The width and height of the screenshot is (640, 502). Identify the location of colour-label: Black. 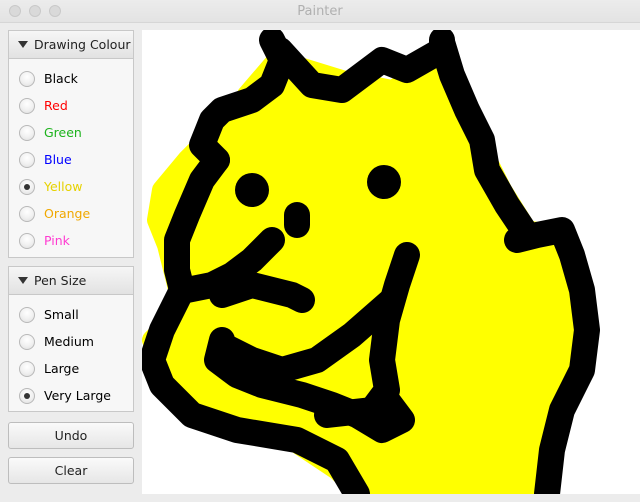
(61, 78).